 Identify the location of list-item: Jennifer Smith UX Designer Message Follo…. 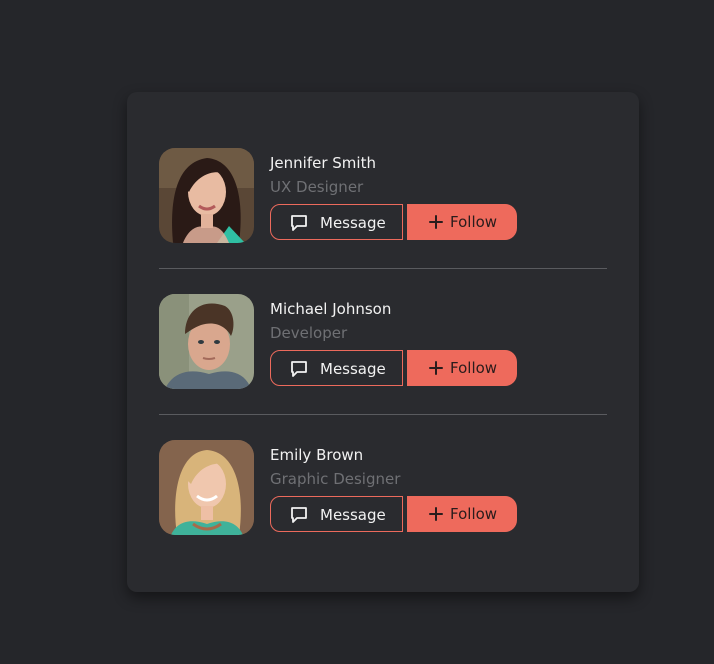
(383, 196).